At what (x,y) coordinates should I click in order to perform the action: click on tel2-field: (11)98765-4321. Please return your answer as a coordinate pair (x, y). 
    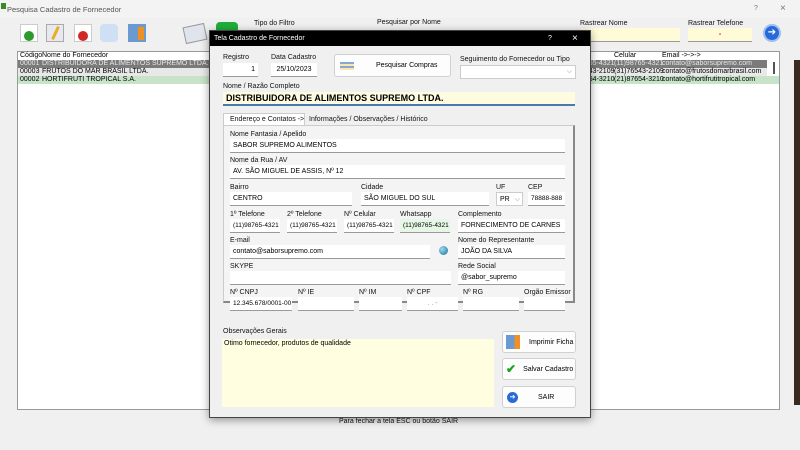
    Looking at the image, I should click on (312, 226).